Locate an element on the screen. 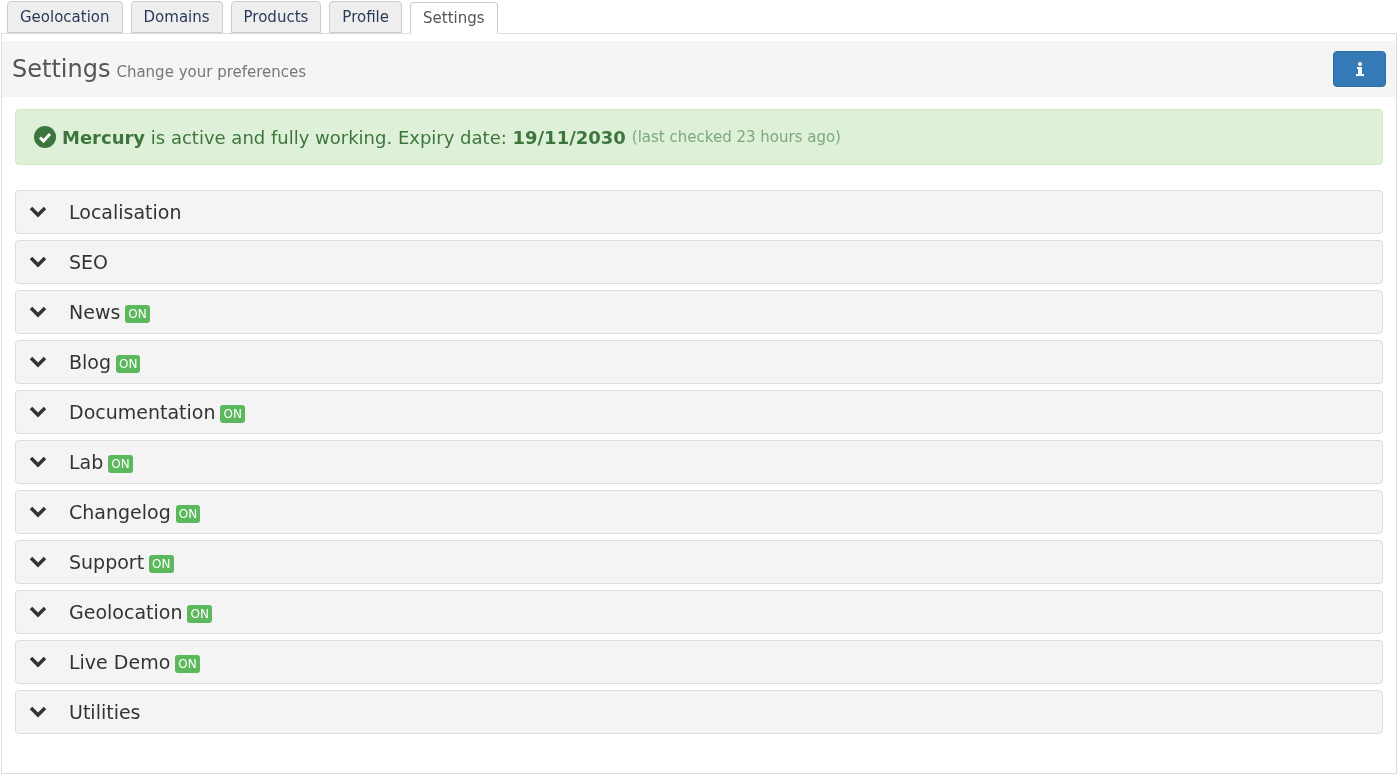 The width and height of the screenshot is (1398, 775). check-circle-icon is located at coordinates (45, 137).